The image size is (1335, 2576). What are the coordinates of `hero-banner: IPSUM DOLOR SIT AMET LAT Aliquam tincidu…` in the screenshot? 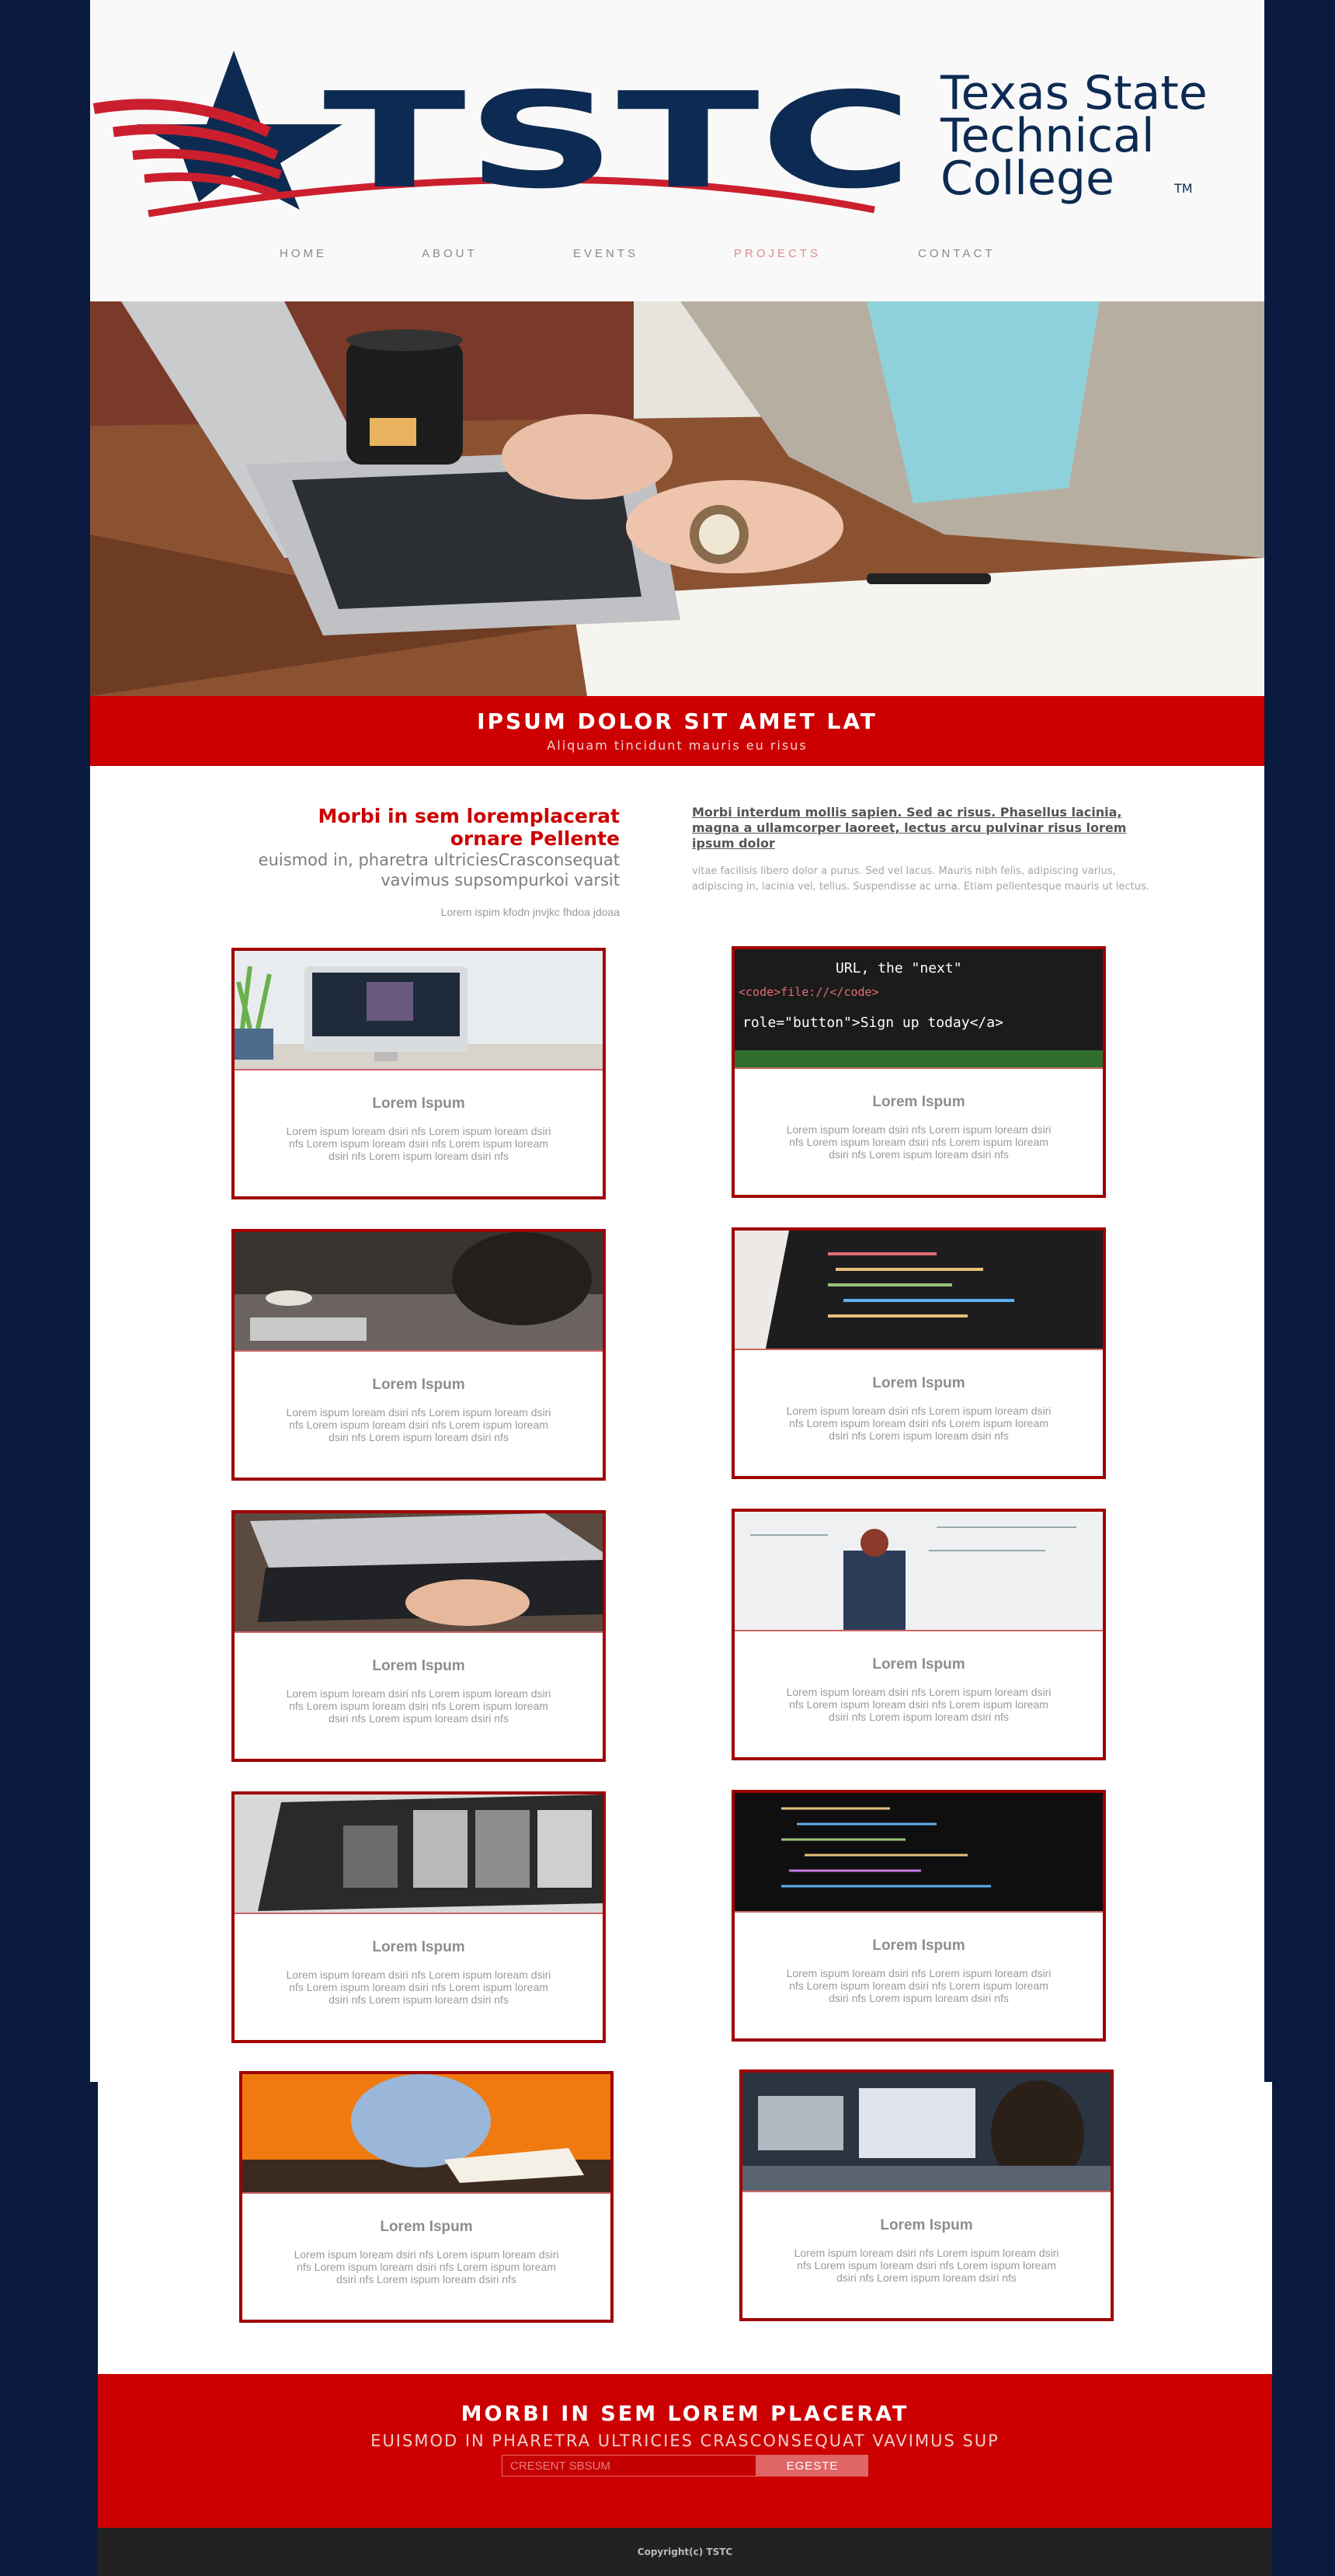 It's located at (677, 731).